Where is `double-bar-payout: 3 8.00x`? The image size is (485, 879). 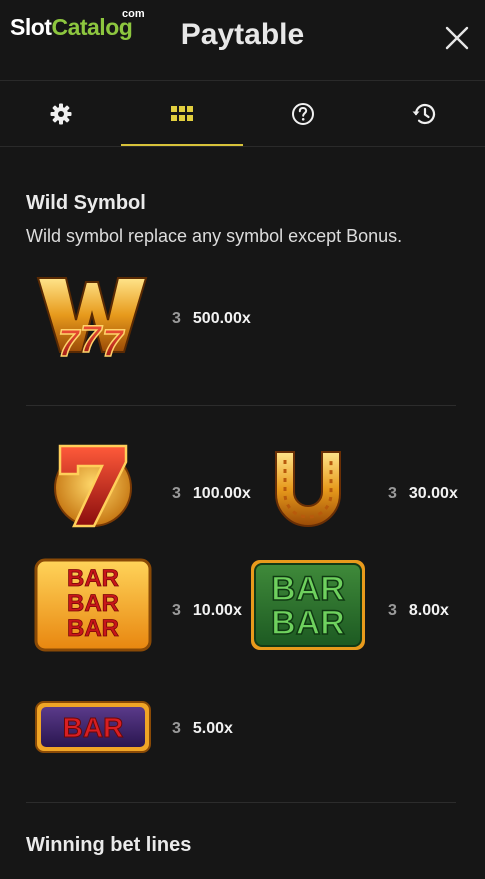 double-bar-payout: 3 8.00x is located at coordinates (418, 611).